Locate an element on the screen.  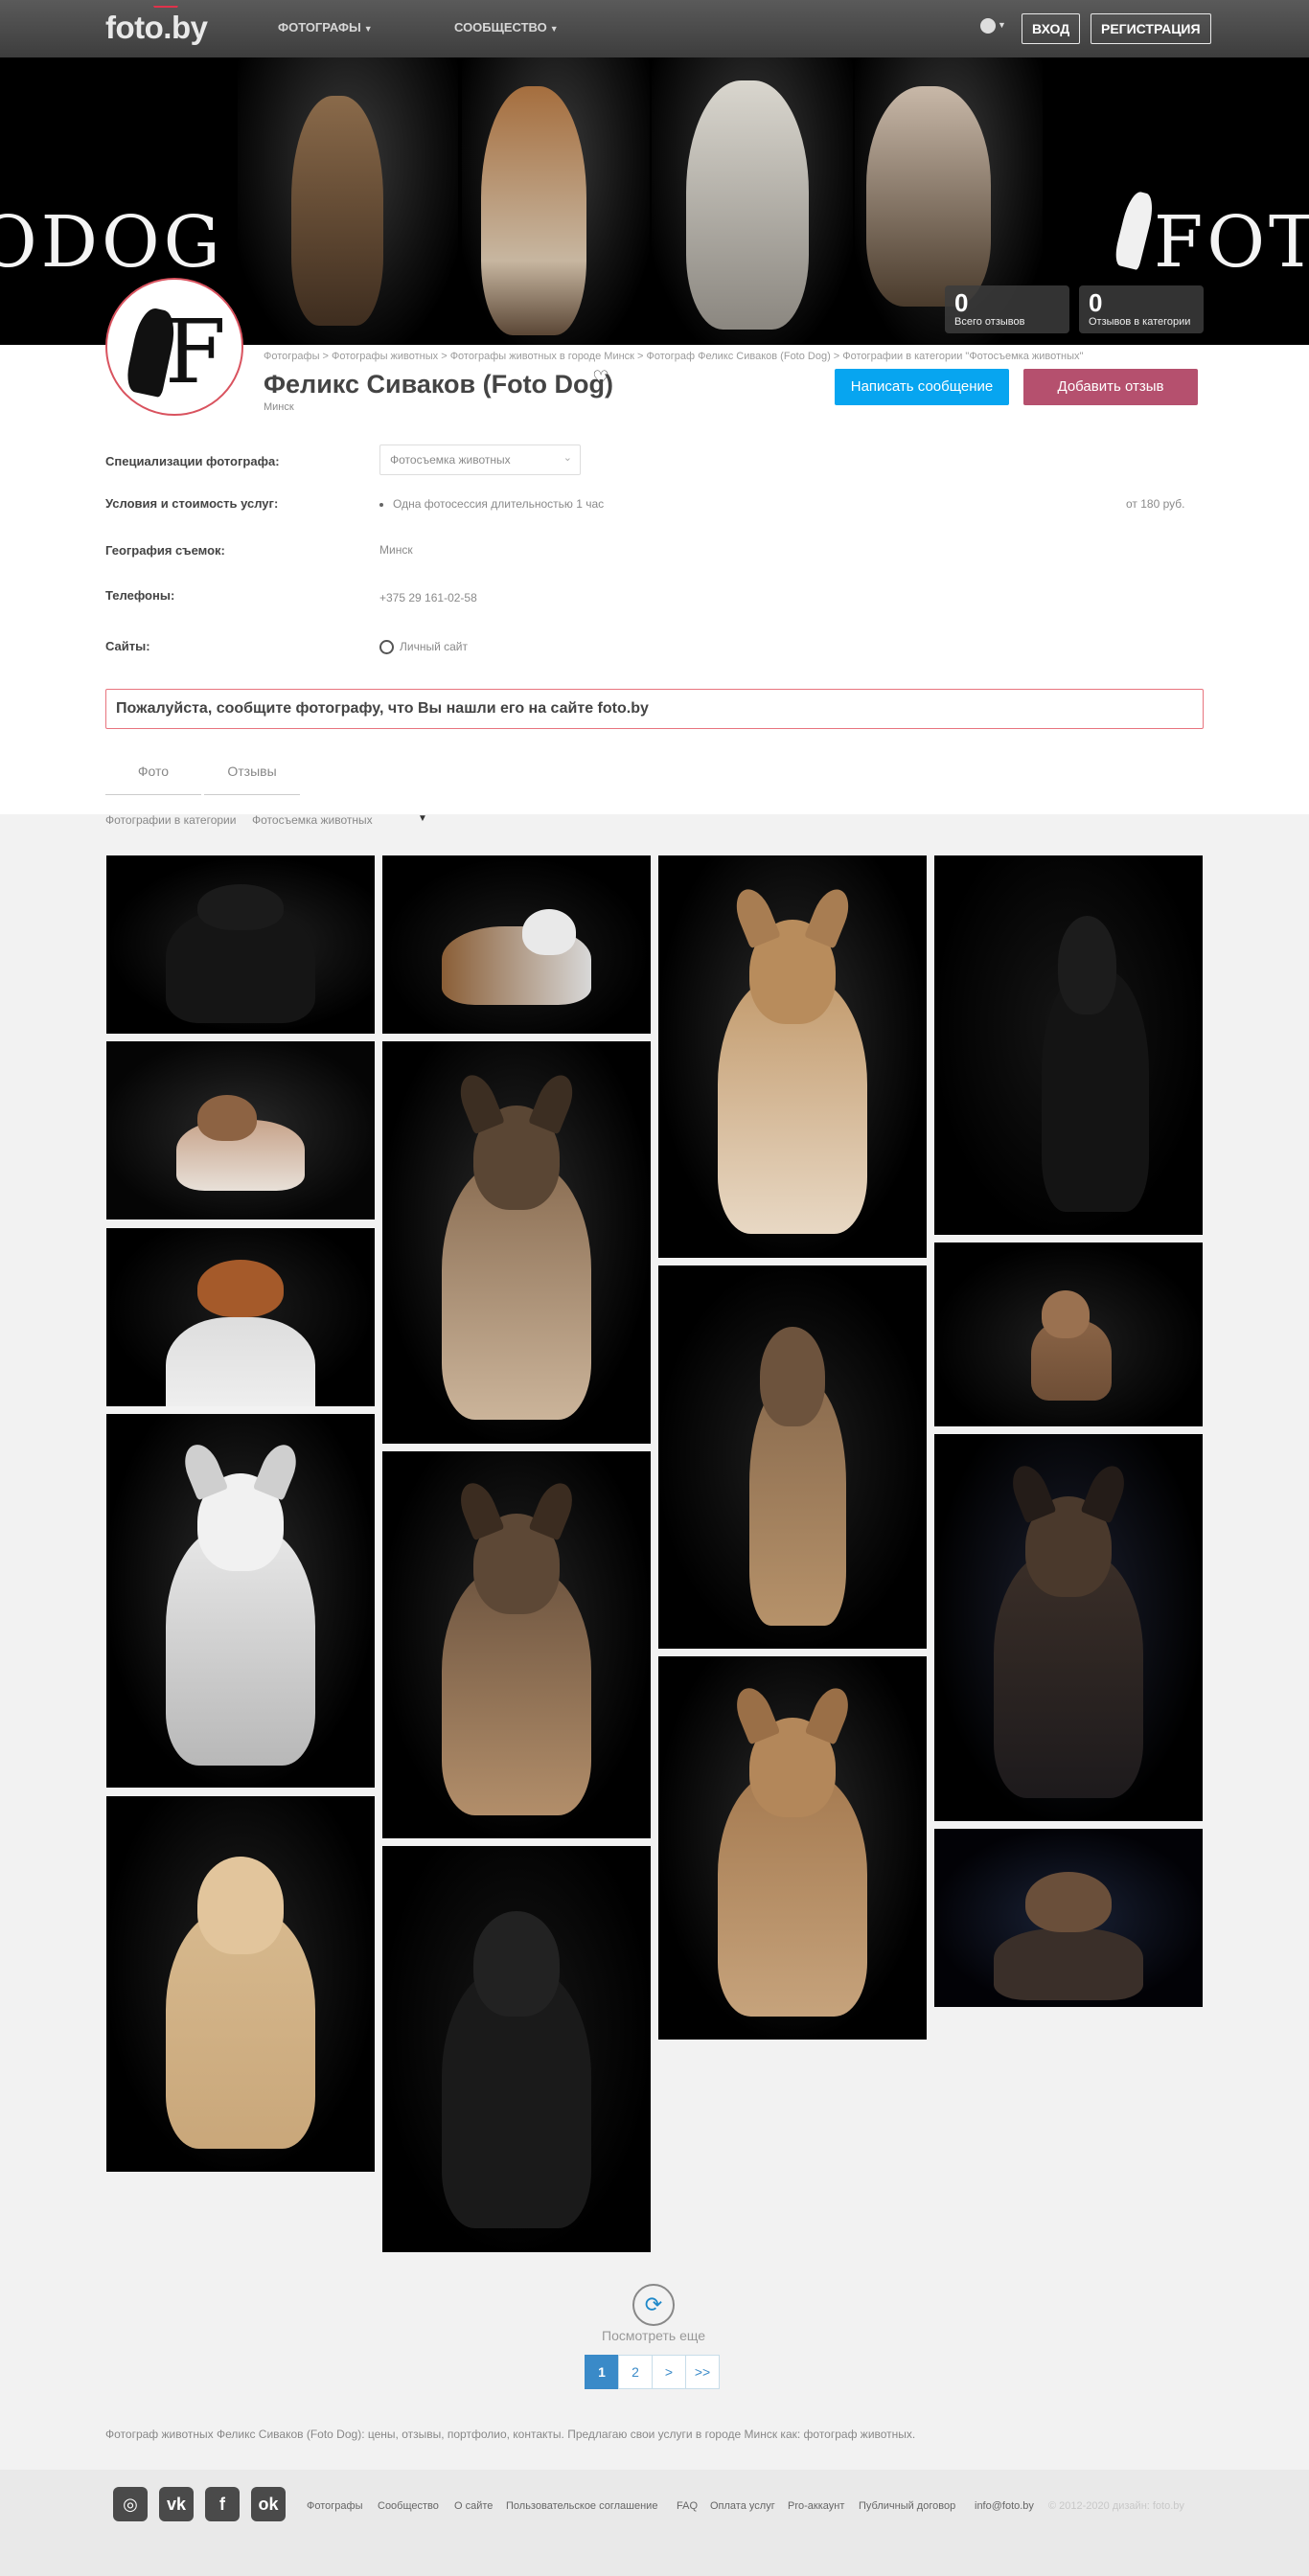
banner-brand-text-right: FOT is located at coordinates (1232, 242).